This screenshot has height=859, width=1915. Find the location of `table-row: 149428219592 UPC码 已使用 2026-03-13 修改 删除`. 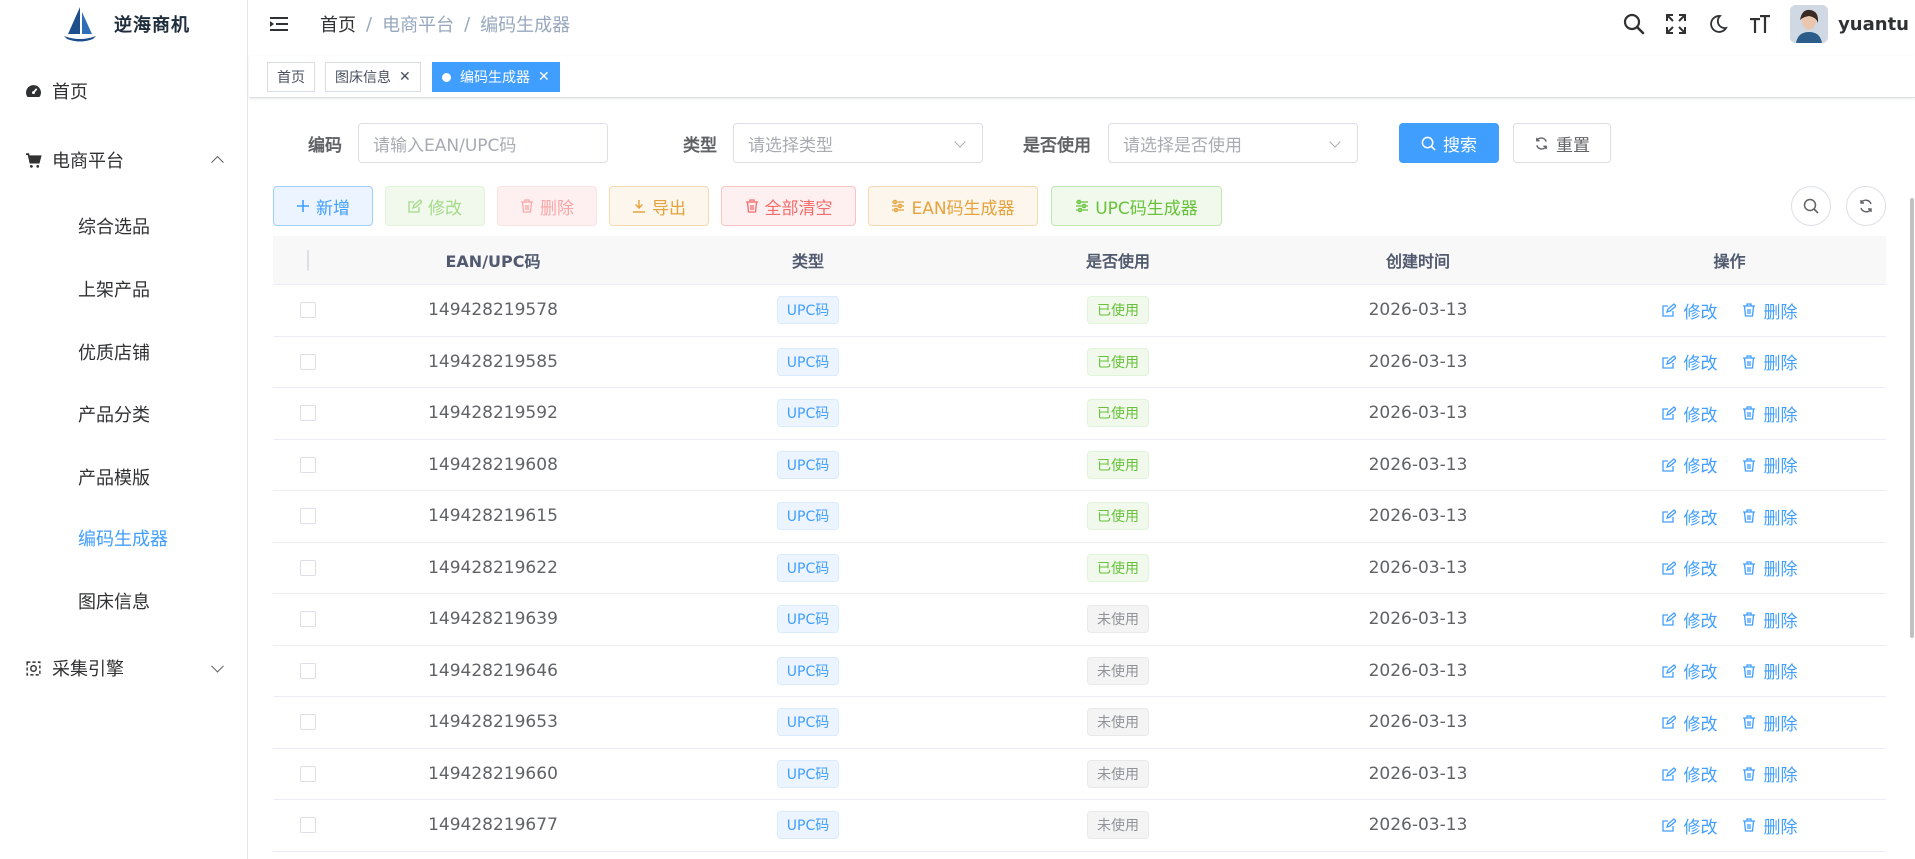

table-row: 149428219592 UPC码 已使用 2026-03-13 修改 删除 is located at coordinates (1079, 414).